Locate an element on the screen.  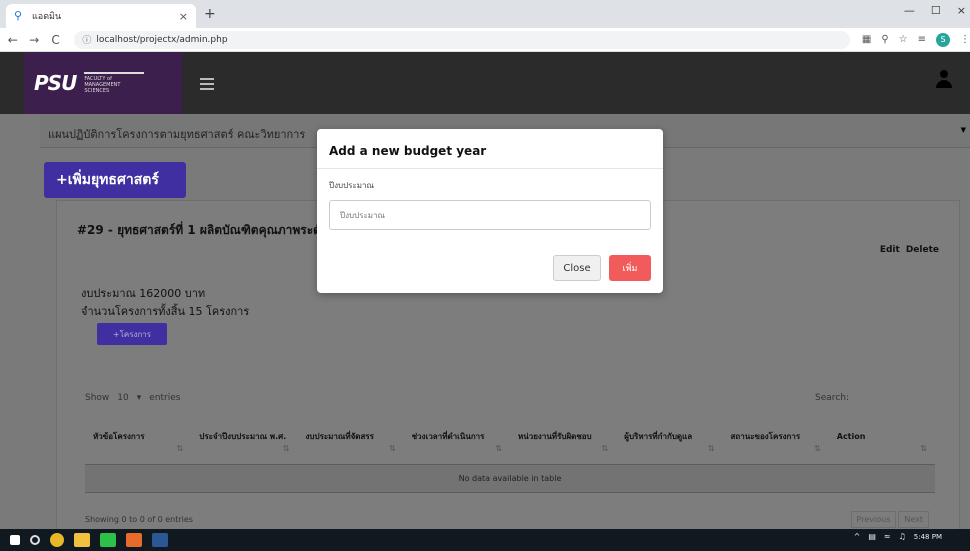
column-header: ผู้บริหารที่กำกับดูแล ⇅ is located at coordinates (669, 443).